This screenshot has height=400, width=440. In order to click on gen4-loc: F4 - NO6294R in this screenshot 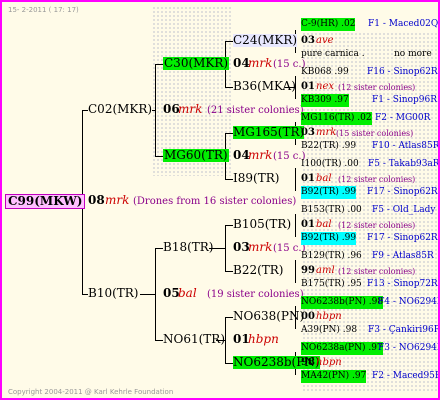, I will do `click(409, 302)`.